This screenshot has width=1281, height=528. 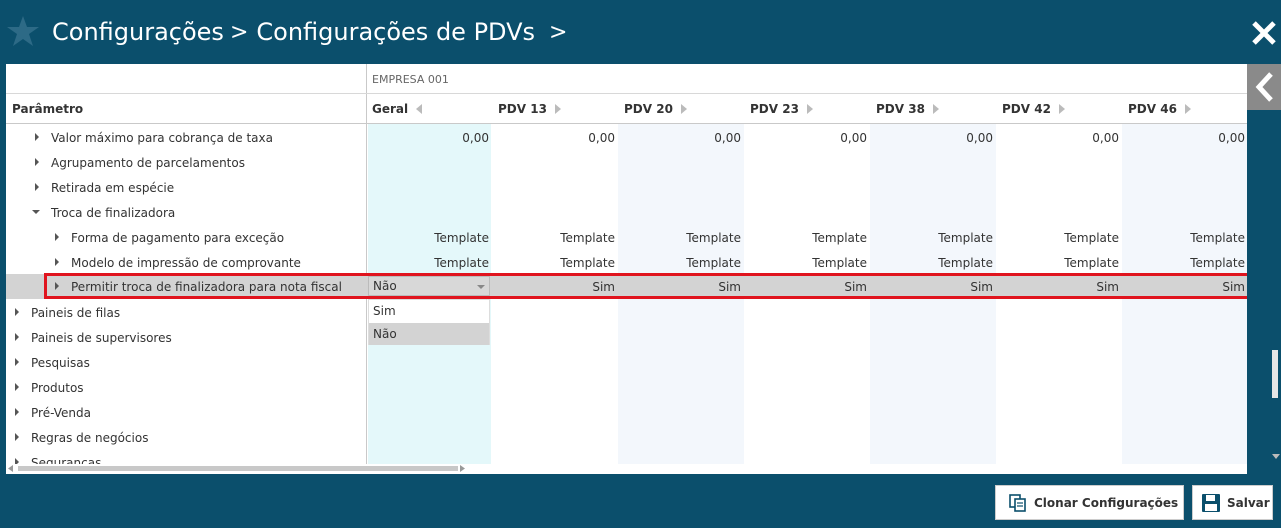 I want to click on chevron-down-icon, so click(x=481, y=287).